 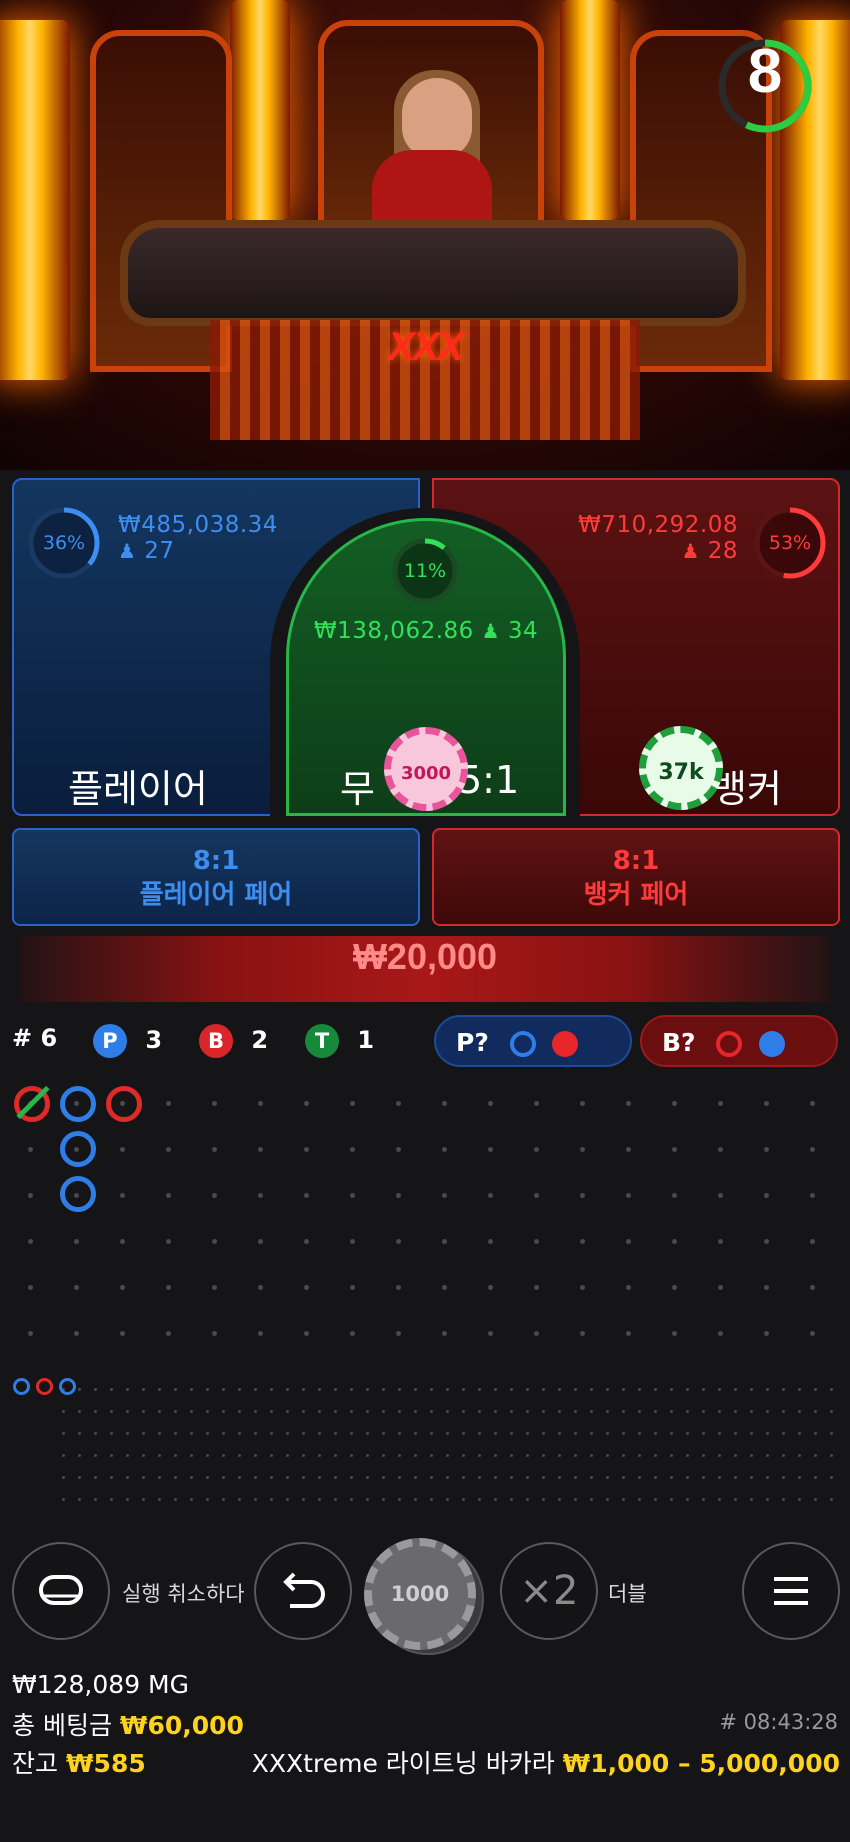 I want to click on player-result-mark, so click(x=78, y=1194).